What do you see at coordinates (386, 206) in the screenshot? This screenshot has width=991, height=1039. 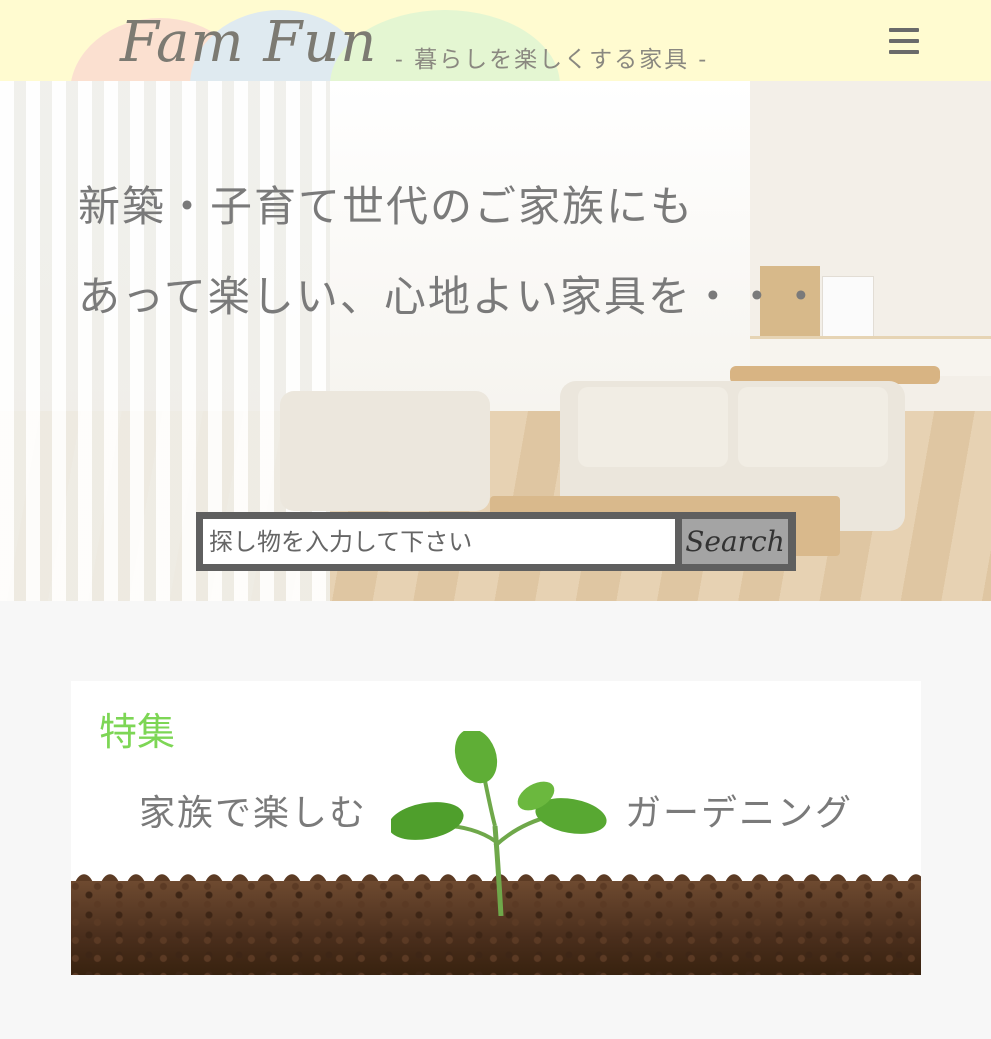 I see `hero-headline-1: 新築・子育て世代のご家族にも` at bounding box center [386, 206].